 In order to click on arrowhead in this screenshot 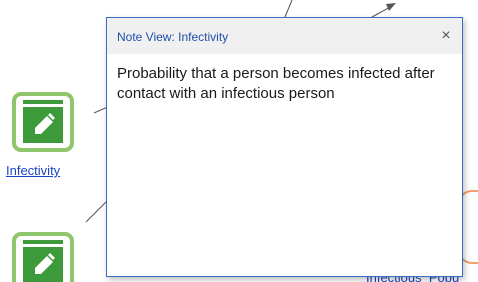, I will do `click(391, 7)`.